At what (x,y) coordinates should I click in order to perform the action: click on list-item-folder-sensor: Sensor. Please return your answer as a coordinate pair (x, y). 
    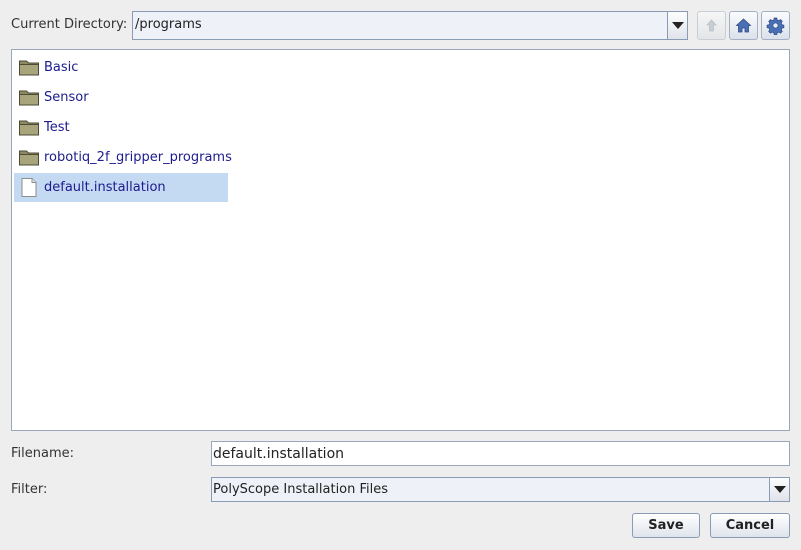
    Looking at the image, I should click on (53, 97).